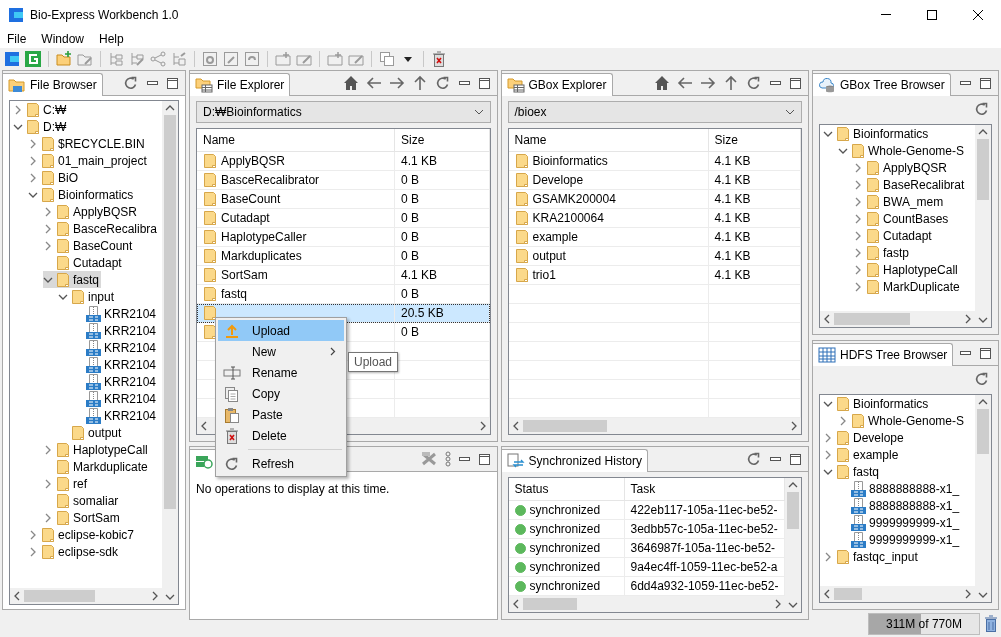 This screenshot has height=637, width=1001. I want to click on file-name: fastq, so click(234, 294).